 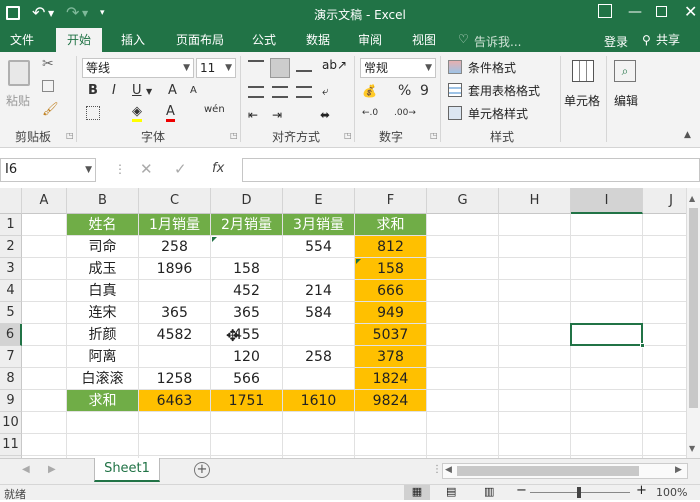 I want to click on row-header-10: 10, so click(x=11, y=423).